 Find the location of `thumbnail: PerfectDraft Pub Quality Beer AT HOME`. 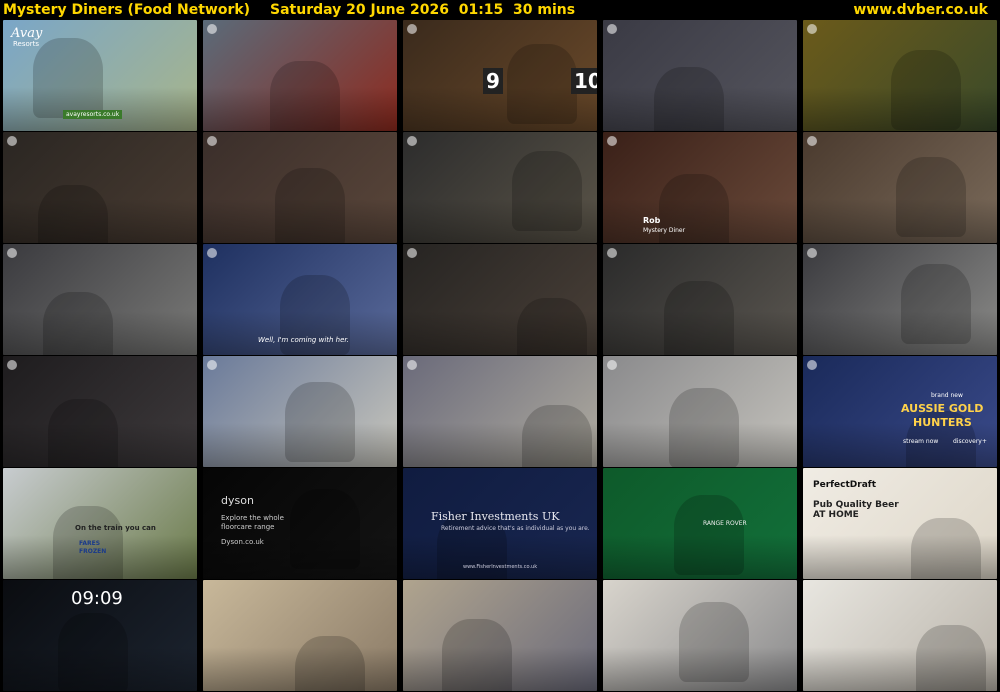

thumbnail: PerfectDraft Pub Quality Beer AT HOME is located at coordinates (900, 523).